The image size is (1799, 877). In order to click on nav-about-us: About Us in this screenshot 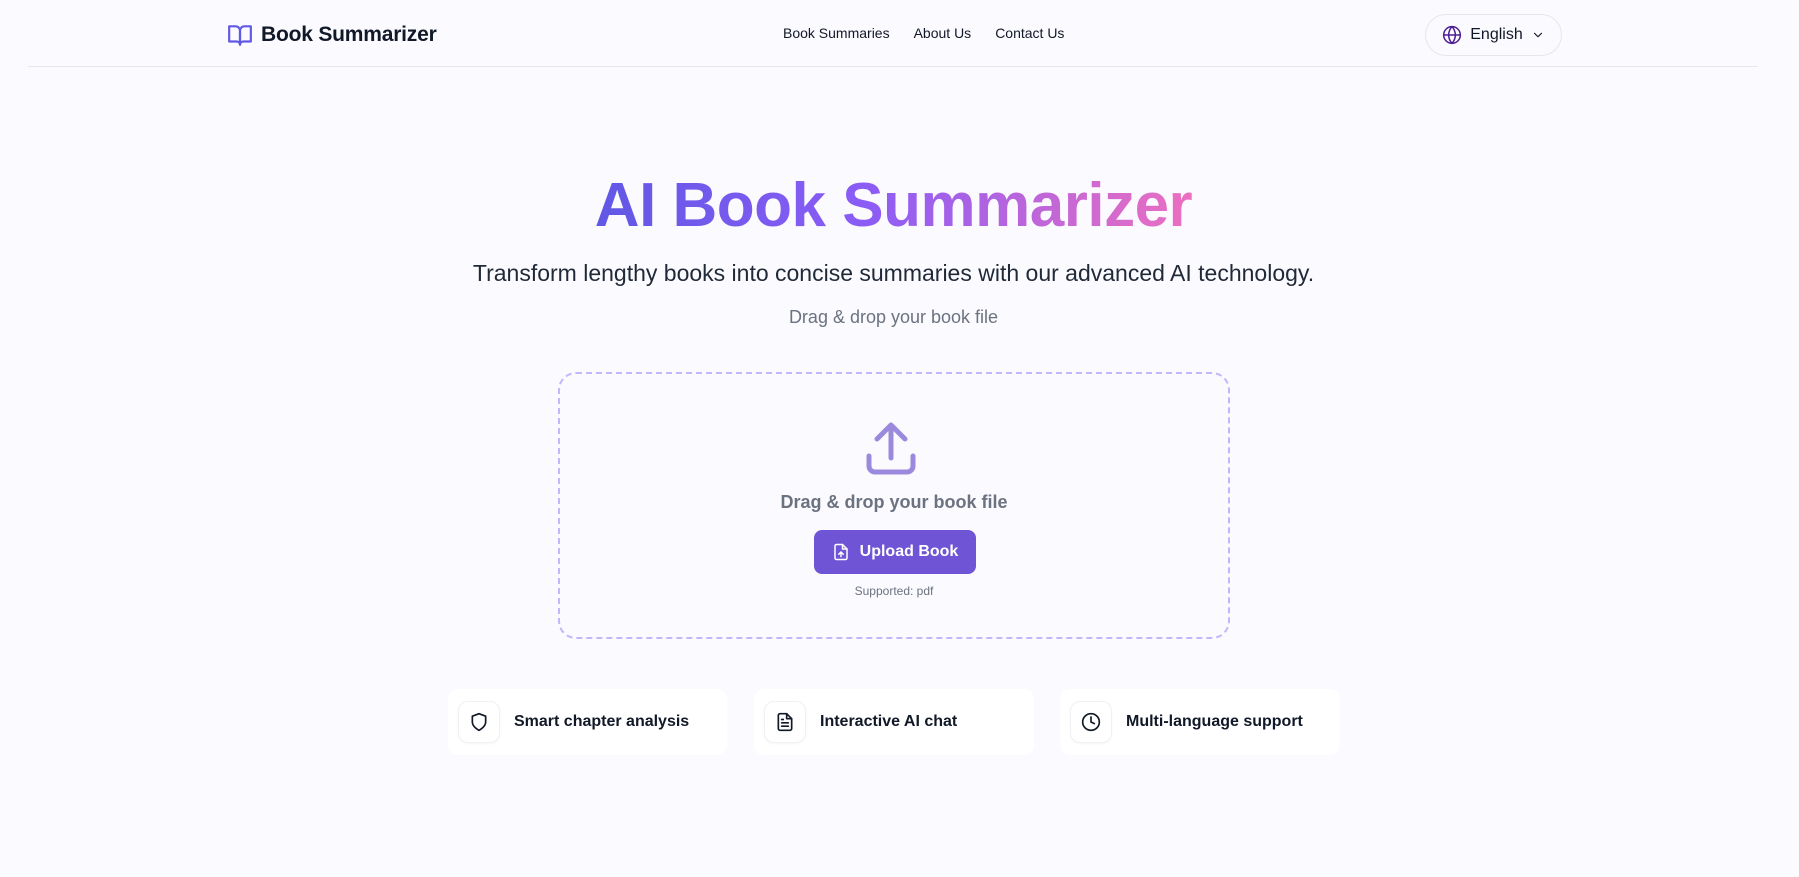, I will do `click(943, 33)`.